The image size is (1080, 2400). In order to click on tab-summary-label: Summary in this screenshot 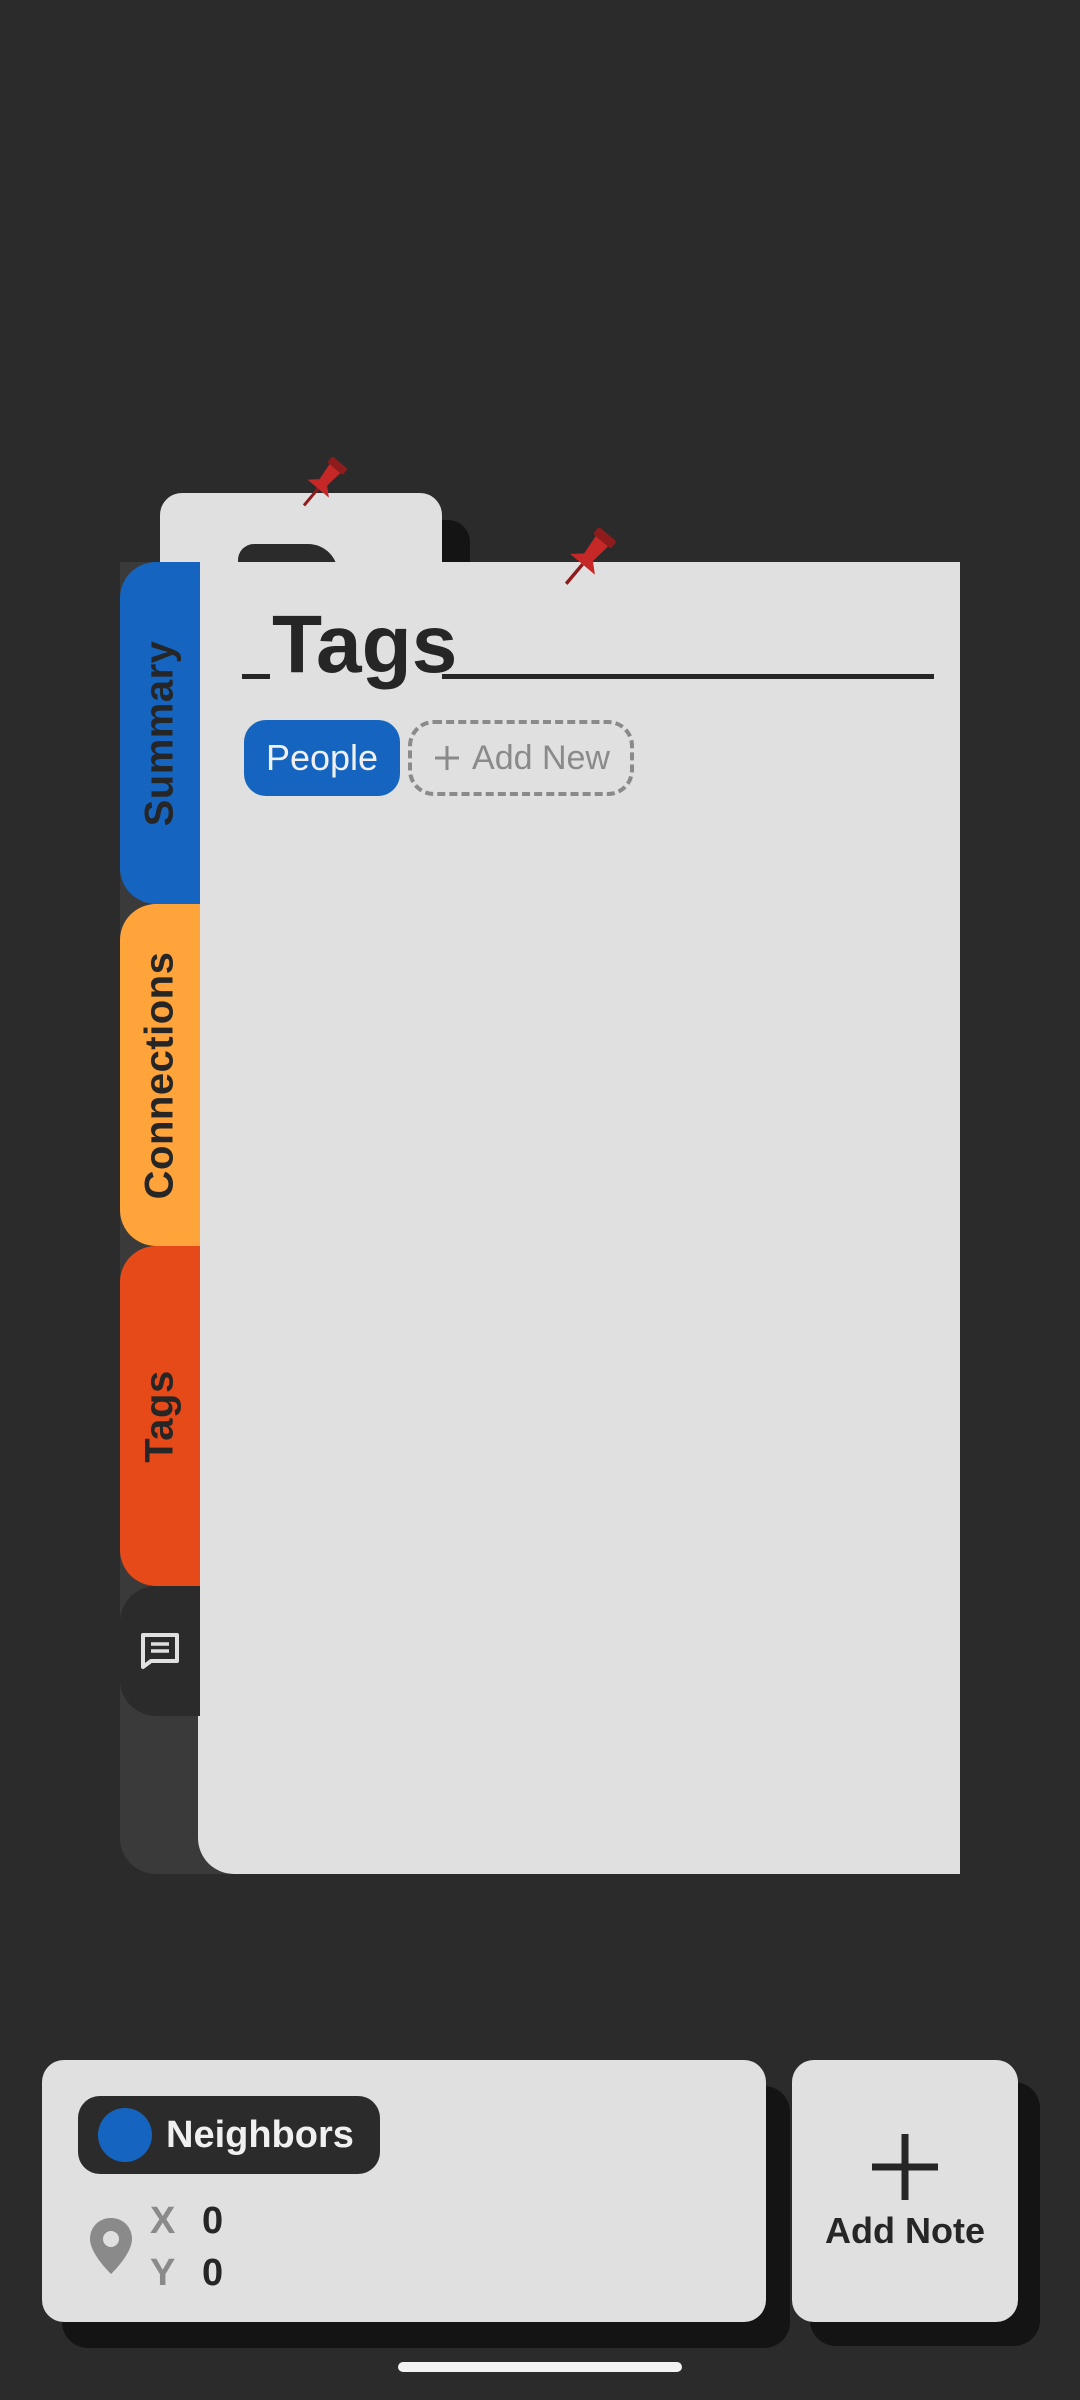, I will do `click(159, 733)`.